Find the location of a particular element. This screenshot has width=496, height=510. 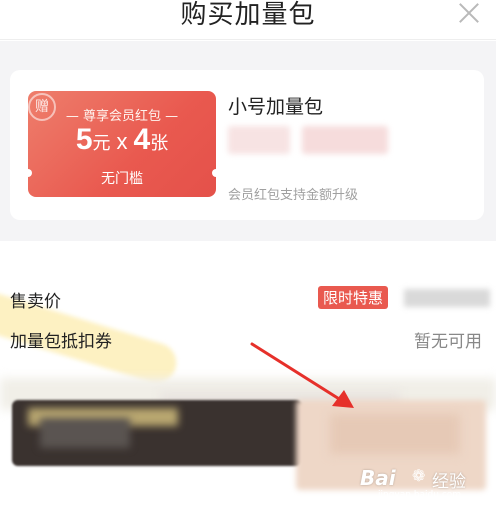

close-icon is located at coordinates (469, 13).